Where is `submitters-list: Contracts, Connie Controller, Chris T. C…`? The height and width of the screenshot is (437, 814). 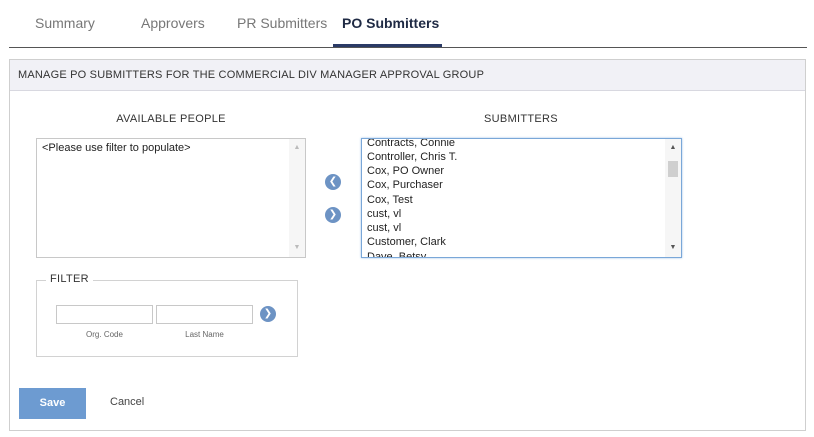
submitters-list: Contracts, Connie Controller, Chris T. C… is located at coordinates (521, 198).